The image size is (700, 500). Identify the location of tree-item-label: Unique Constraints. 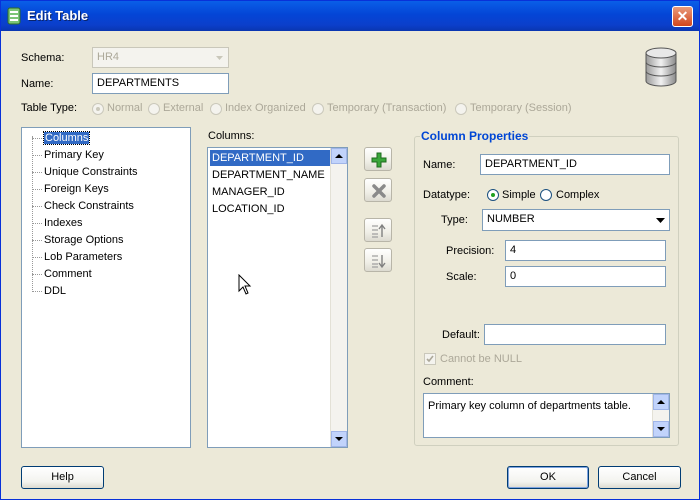
(91, 172).